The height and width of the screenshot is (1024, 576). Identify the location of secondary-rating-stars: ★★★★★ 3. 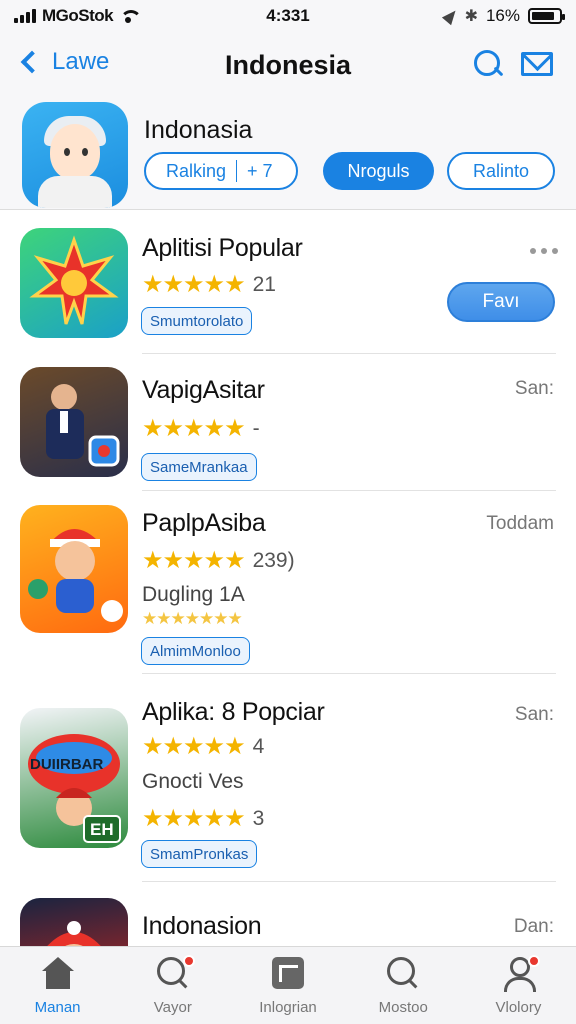
(203, 818).